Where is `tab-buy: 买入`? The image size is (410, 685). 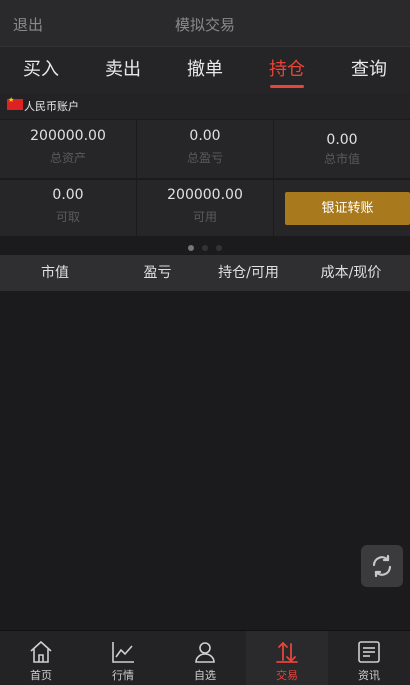 tab-buy: 买入 is located at coordinates (41, 70).